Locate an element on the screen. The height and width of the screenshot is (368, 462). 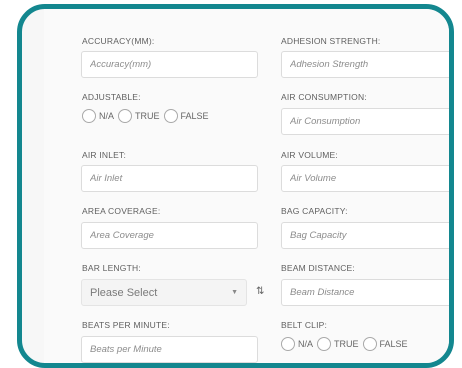
bar-length-select: Please Select ▼ is located at coordinates (164, 292).